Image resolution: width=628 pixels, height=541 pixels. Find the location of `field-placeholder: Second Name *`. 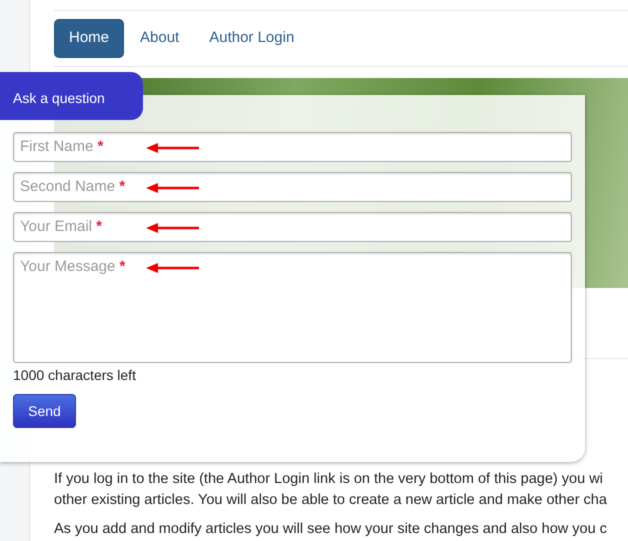

field-placeholder: Second Name * is located at coordinates (73, 186).